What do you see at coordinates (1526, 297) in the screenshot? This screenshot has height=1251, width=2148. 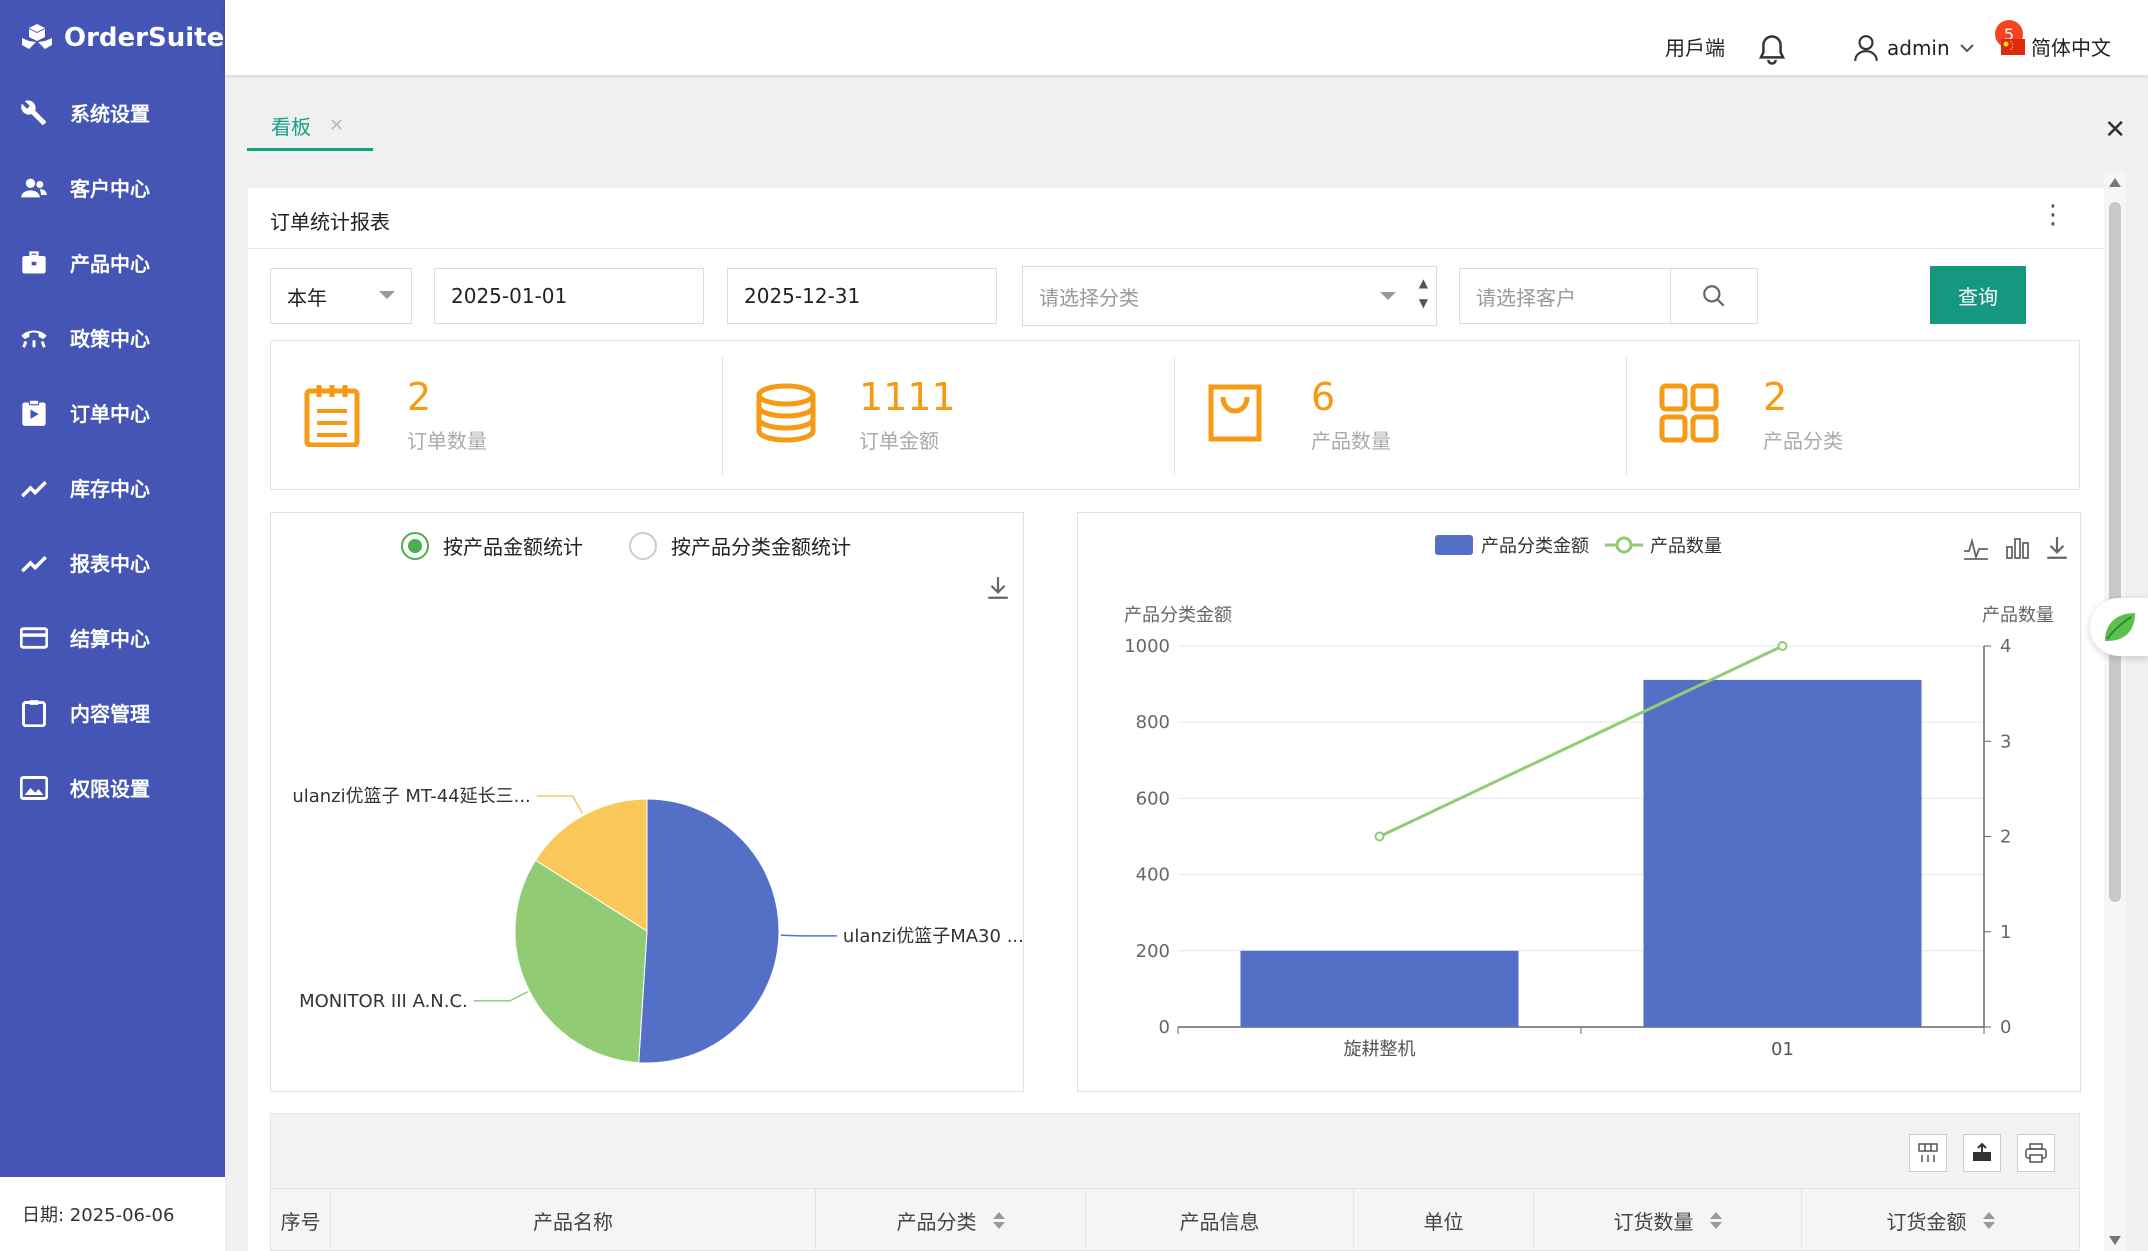 I see `customer-placeholder: 请选择客户` at bounding box center [1526, 297].